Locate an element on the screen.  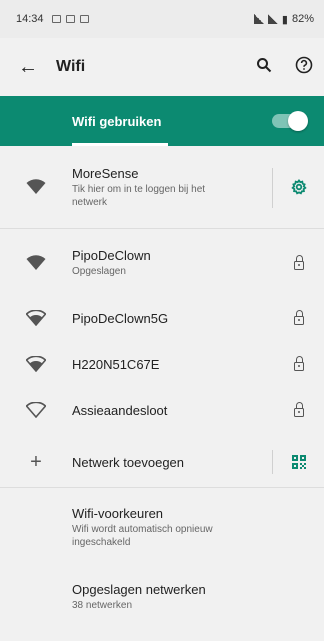
saved-networks-subtitle: 38 netwerken is located at coordinates (102, 605).